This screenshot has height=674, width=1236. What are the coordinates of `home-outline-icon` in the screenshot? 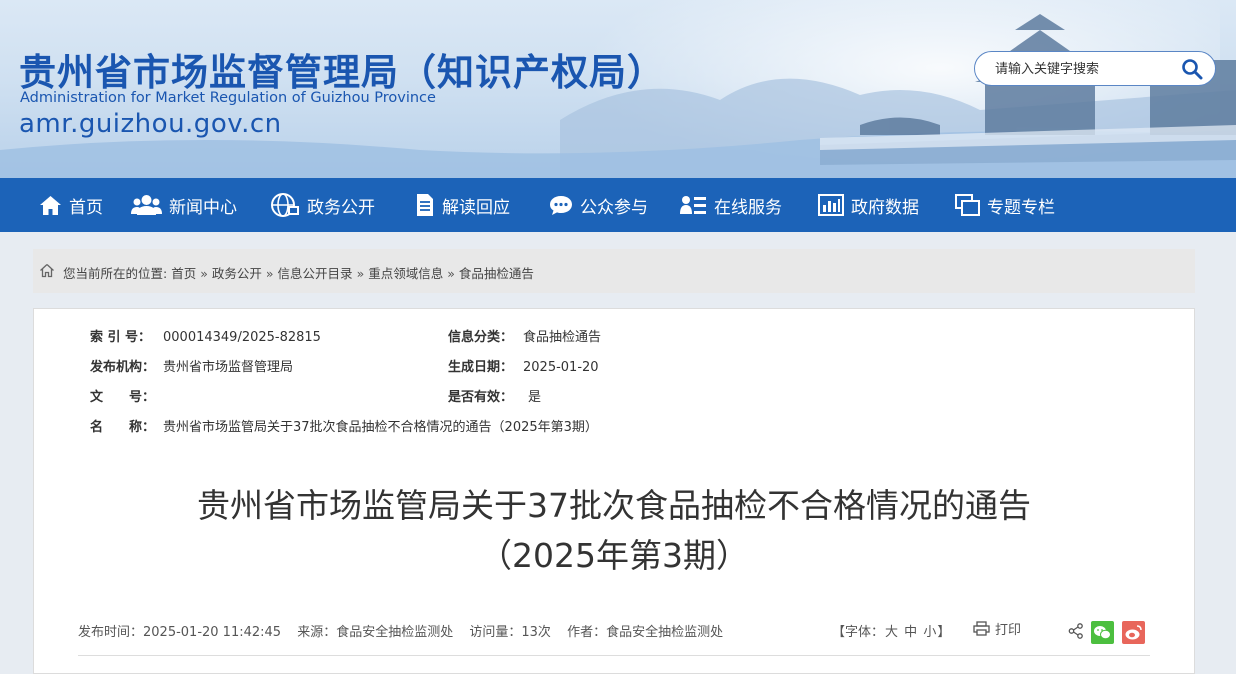 It's located at (47, 271).